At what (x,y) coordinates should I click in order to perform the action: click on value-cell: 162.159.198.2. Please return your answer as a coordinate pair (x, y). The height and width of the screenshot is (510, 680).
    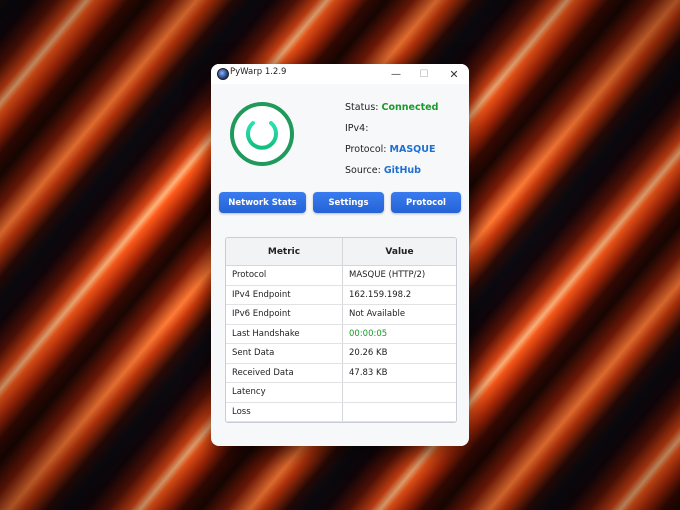
    Looking at the image, I should click on (399, 295).